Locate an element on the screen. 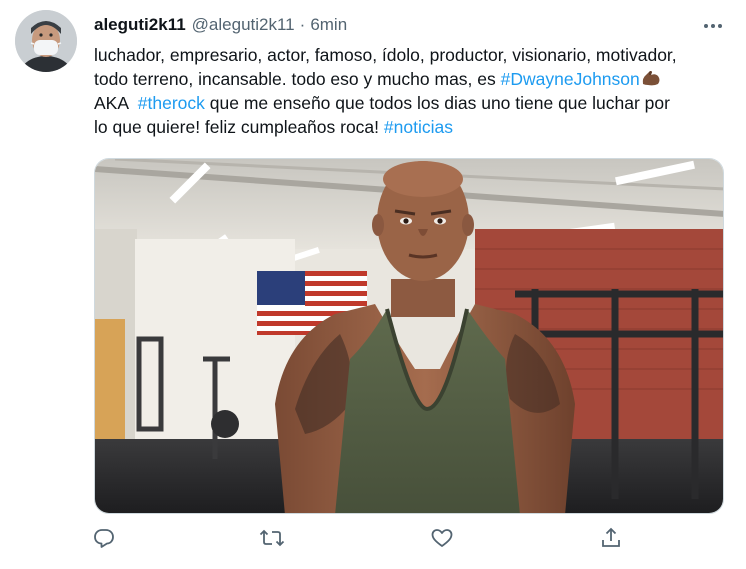  tweet-actions is located at coordinates (373, 542).